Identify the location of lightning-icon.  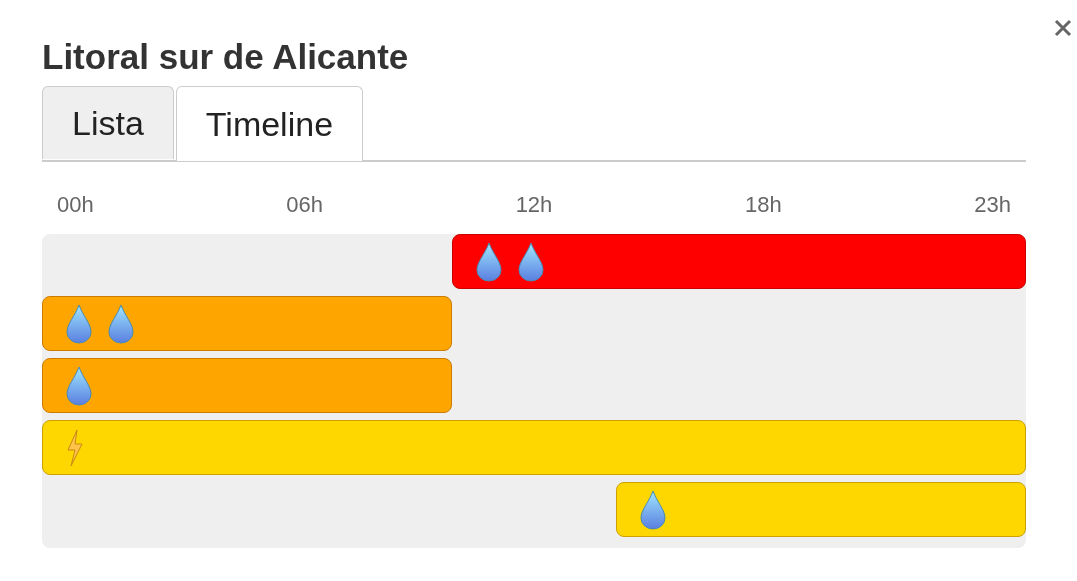
(75, 447).